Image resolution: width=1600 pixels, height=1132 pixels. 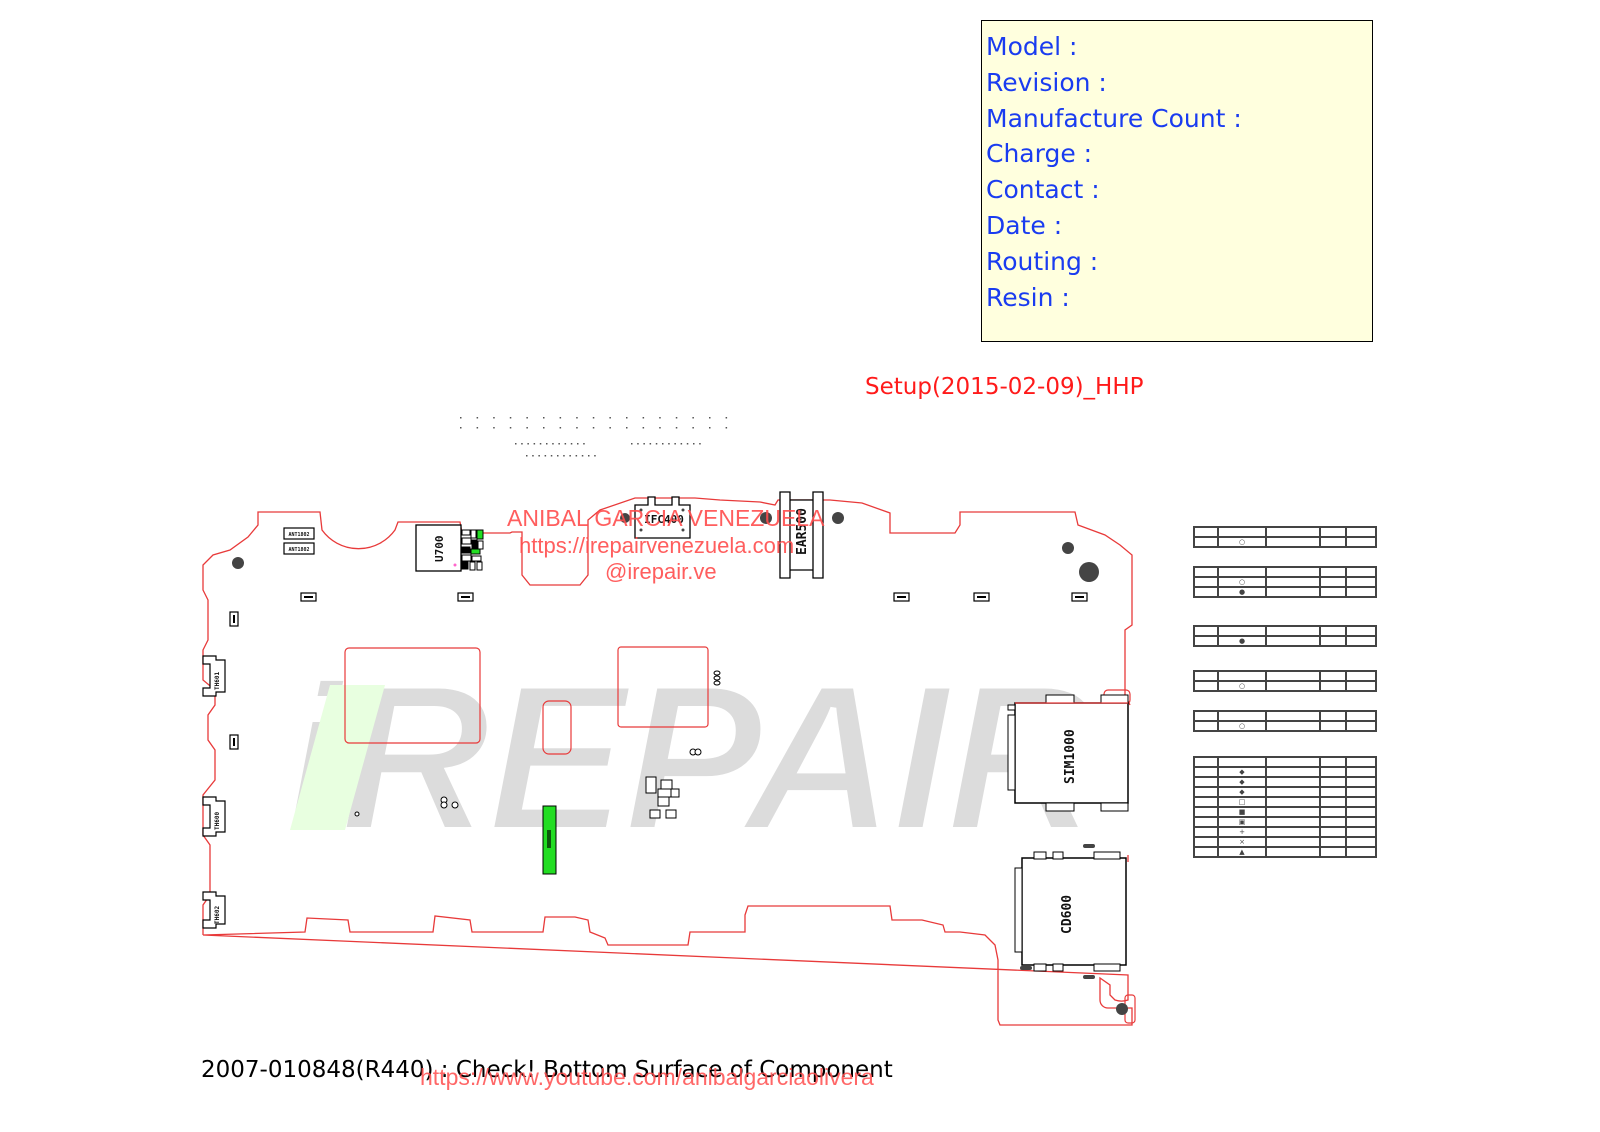 What do you see at coordinates (549, 839) in the screenshot?
I see `highlighted-component-label` at bounding box center [549, 839].